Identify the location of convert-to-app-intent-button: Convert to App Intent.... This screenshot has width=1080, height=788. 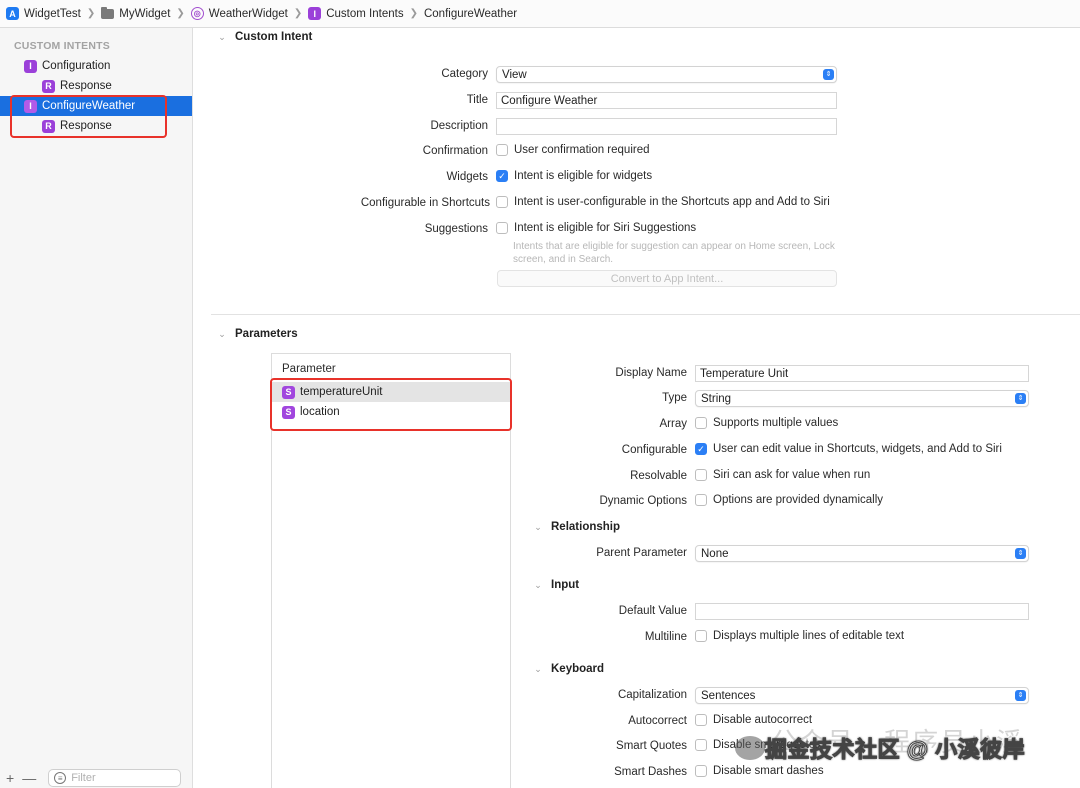
(667, 278).